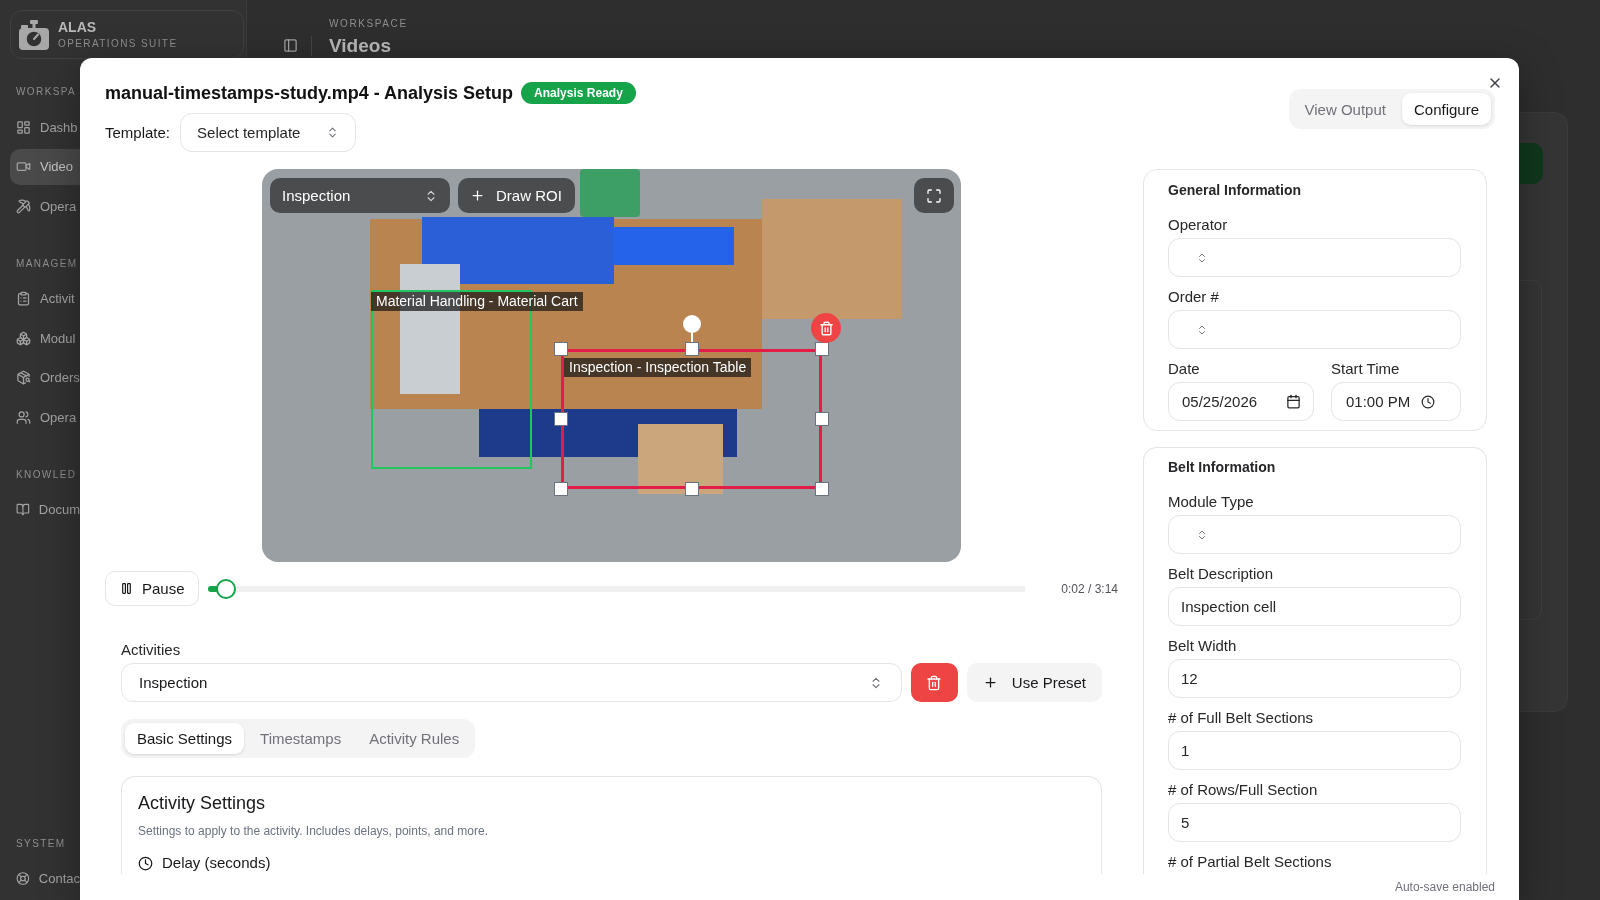 The width and height of the screenshot is (1600, 900). I want to click on input-field: 5, so click(1314, 822).